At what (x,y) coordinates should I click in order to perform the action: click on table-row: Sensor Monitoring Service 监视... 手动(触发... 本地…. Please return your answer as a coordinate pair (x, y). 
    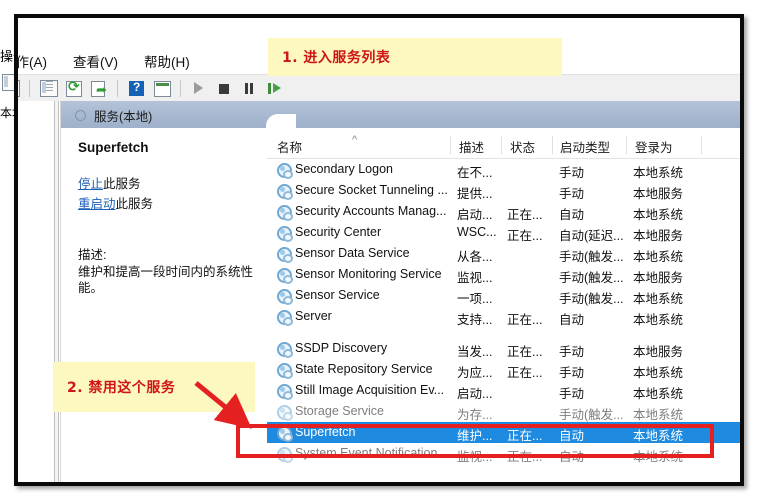
    Looking at the image, I should click on (503, 274).